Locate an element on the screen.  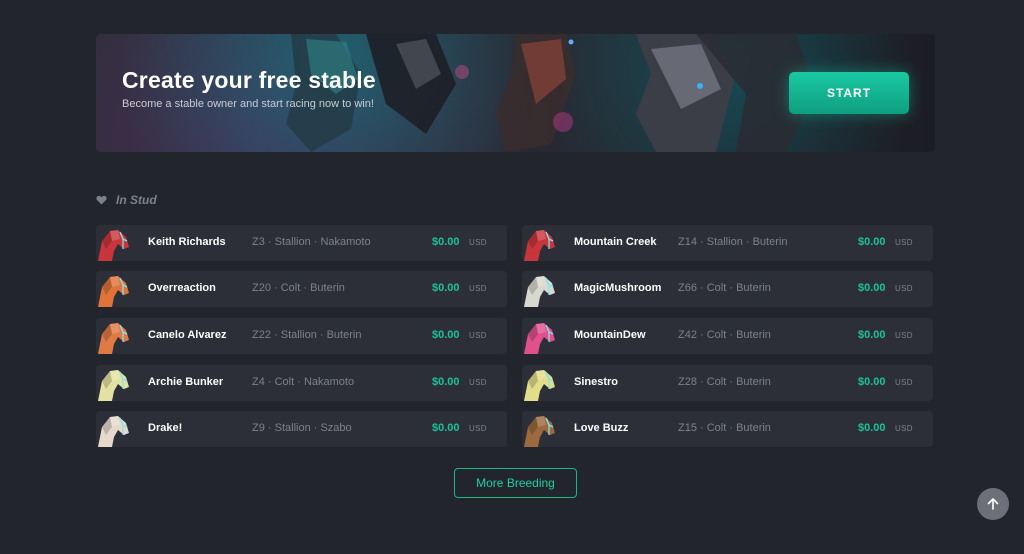
horse-name: Mountain Creek is located at coordinates (615, 242).